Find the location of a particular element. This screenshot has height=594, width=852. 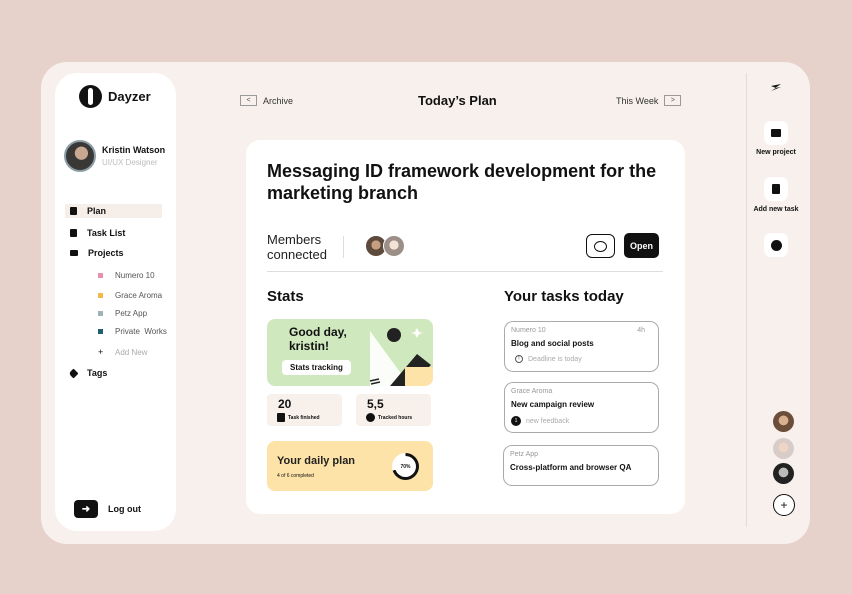

project-item-petz-app: Petz App is located at coordinates (122, 313).